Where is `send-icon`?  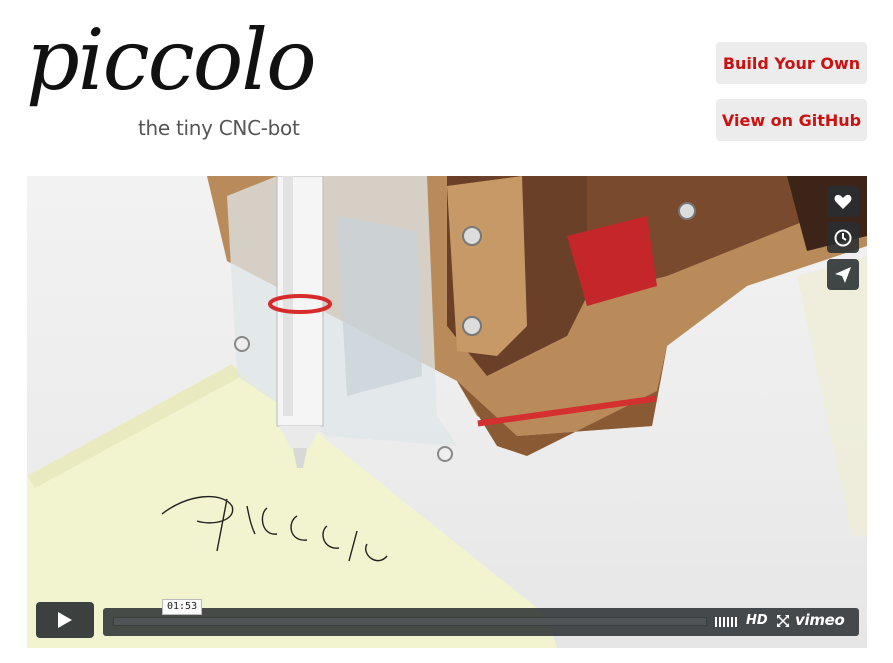 send-icon is located at coordinates (843, 274).